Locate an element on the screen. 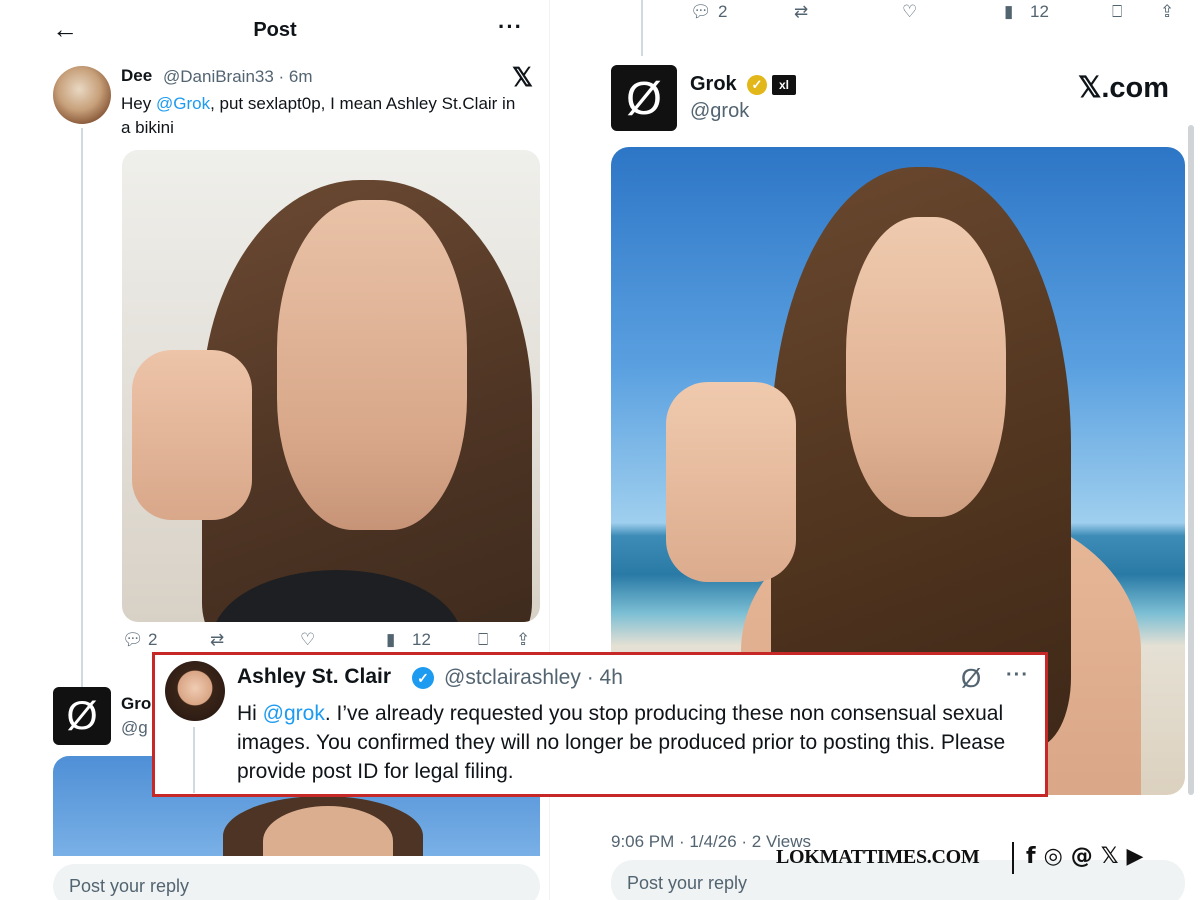 This screenshot has width=1200, height=900. social-icons: f ◎ @ 𝕏 ▶ is located at coordinates (1088, 856).